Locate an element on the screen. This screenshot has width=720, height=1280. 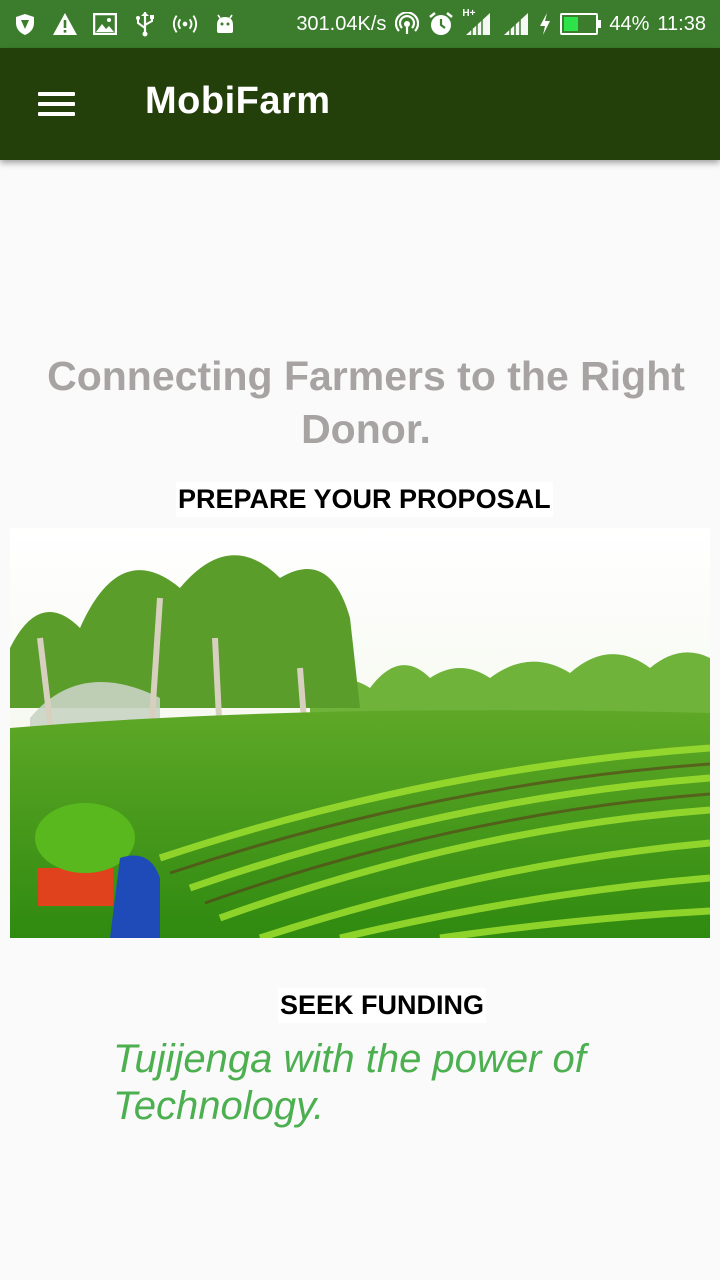
android-icon is located at coordinates (225, 24).